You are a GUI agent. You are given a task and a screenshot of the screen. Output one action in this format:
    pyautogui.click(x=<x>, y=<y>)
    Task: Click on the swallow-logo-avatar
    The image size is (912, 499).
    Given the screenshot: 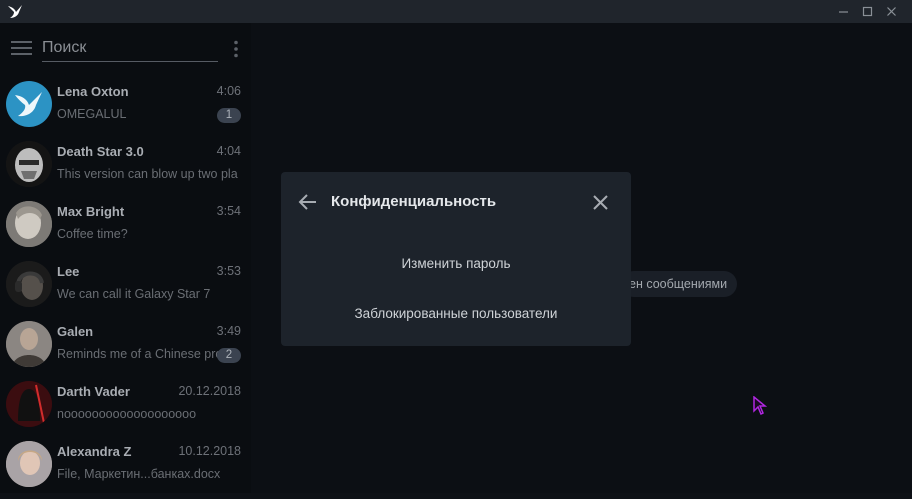 What is the action you would take?
    pyautogui.click(x=29, y=104)
    